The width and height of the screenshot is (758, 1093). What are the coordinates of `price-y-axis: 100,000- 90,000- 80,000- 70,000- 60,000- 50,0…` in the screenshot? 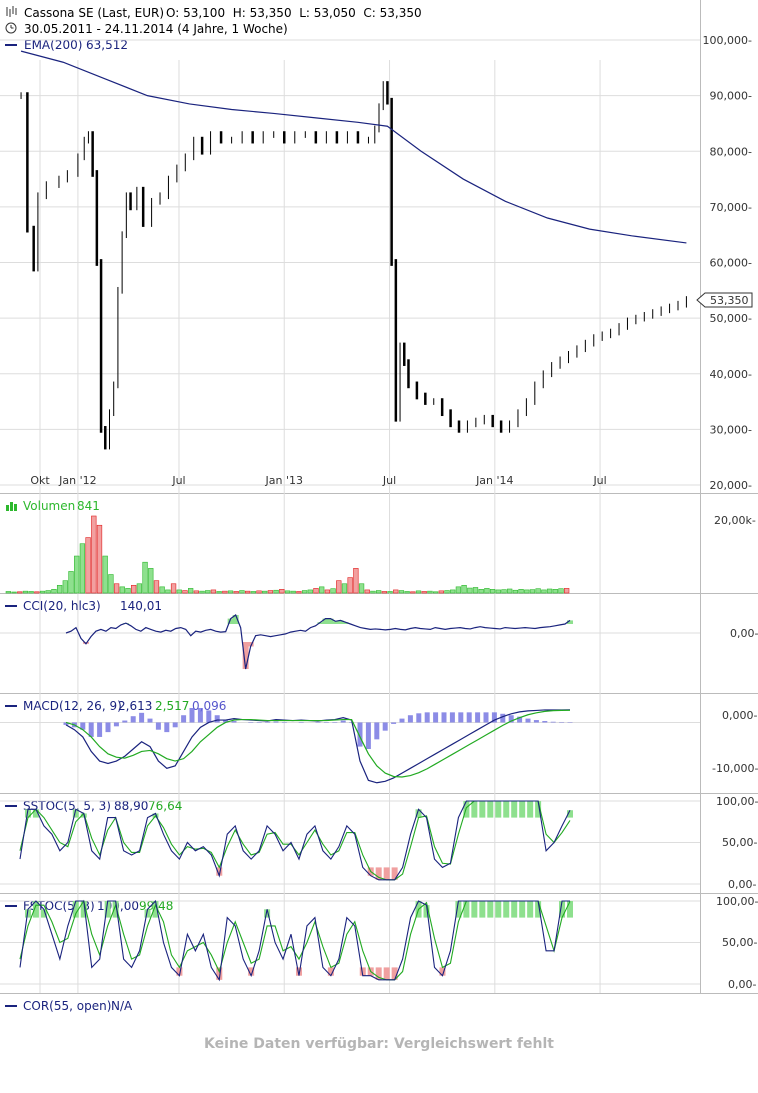 It's located at (727, 263).